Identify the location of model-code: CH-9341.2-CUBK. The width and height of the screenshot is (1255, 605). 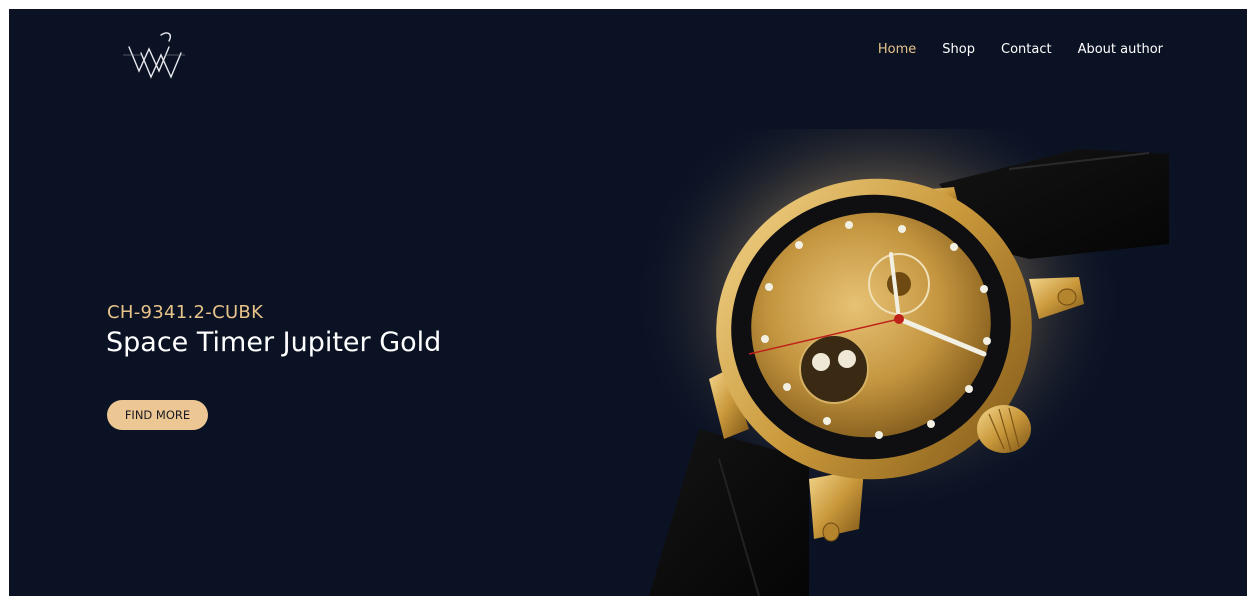
(185, 312).